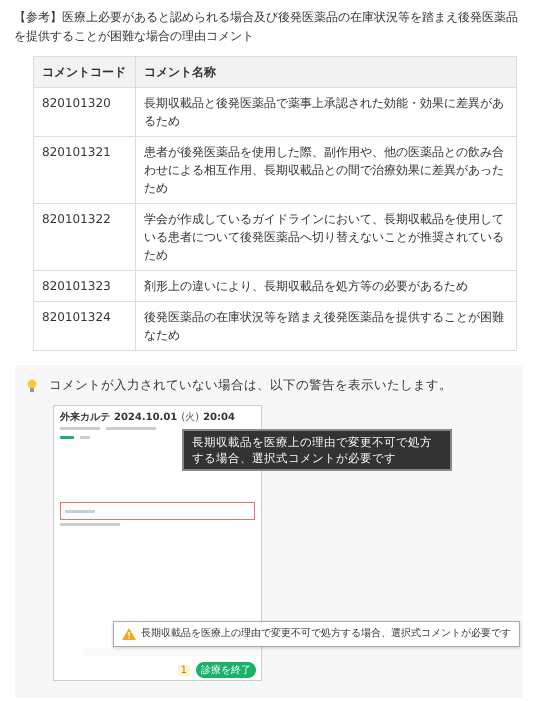 This screenshot has height=701, width=537. I want to click on warning-icon, so click(129, 634).